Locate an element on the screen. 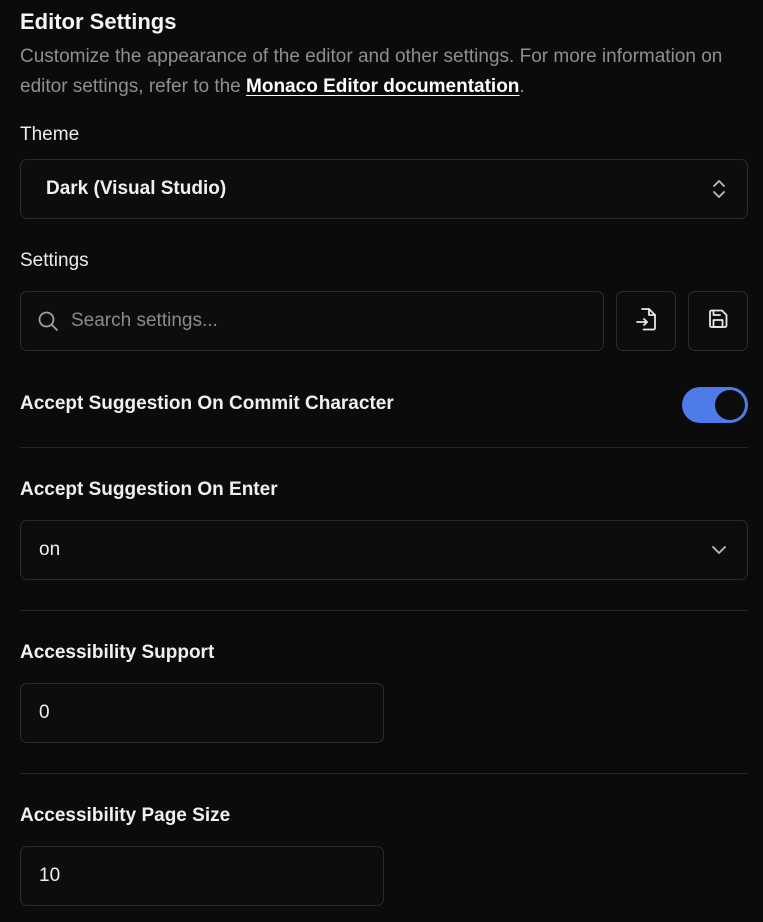 This screenshot has width=763, height=922. import-settings-button is located at coordinates (646, 321).